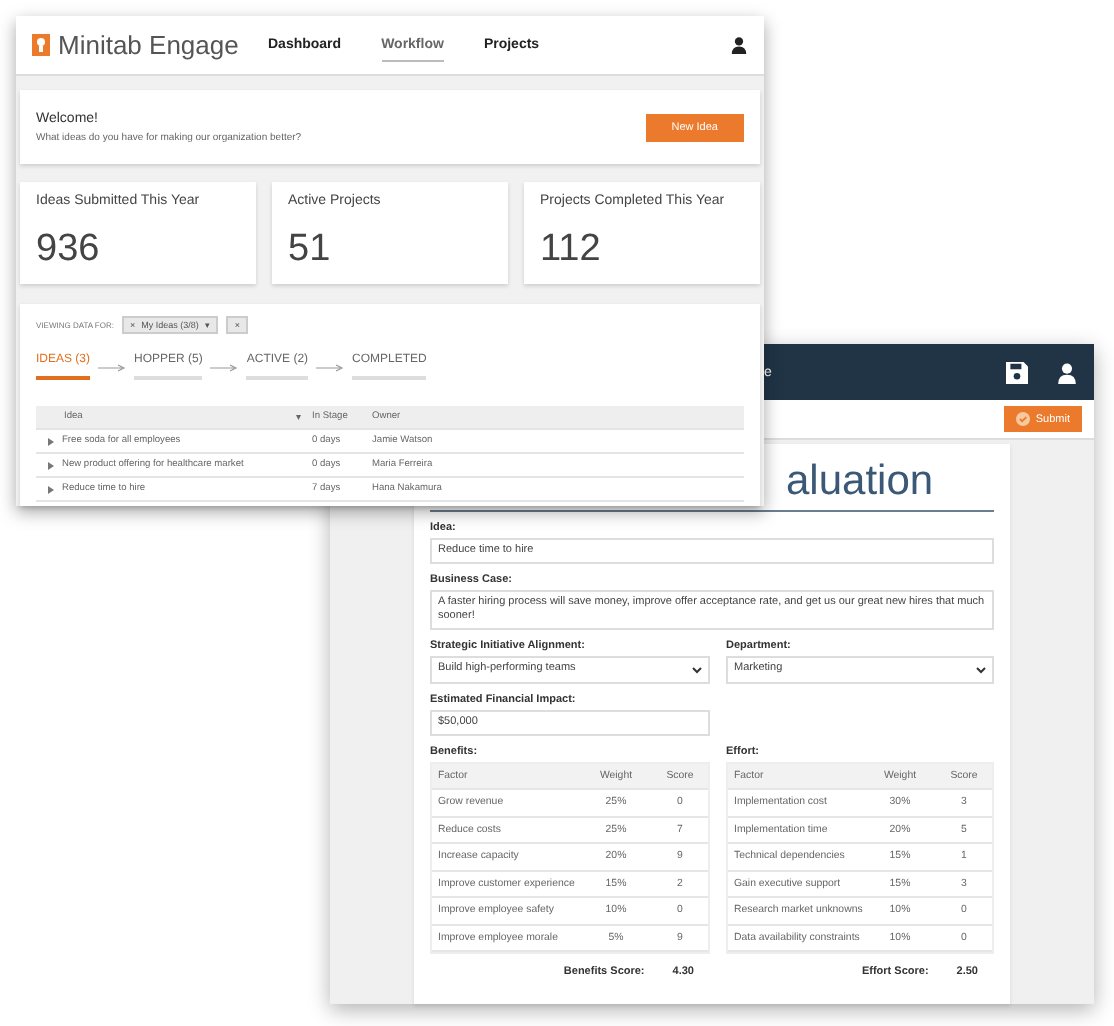 Image resolution: width=1114 pixels, height=1026 pixels. What do you see at coordinates (148, 45) in the screenshot?
I see `app-name: Minitab Engage` at bounding box center [148, 45].